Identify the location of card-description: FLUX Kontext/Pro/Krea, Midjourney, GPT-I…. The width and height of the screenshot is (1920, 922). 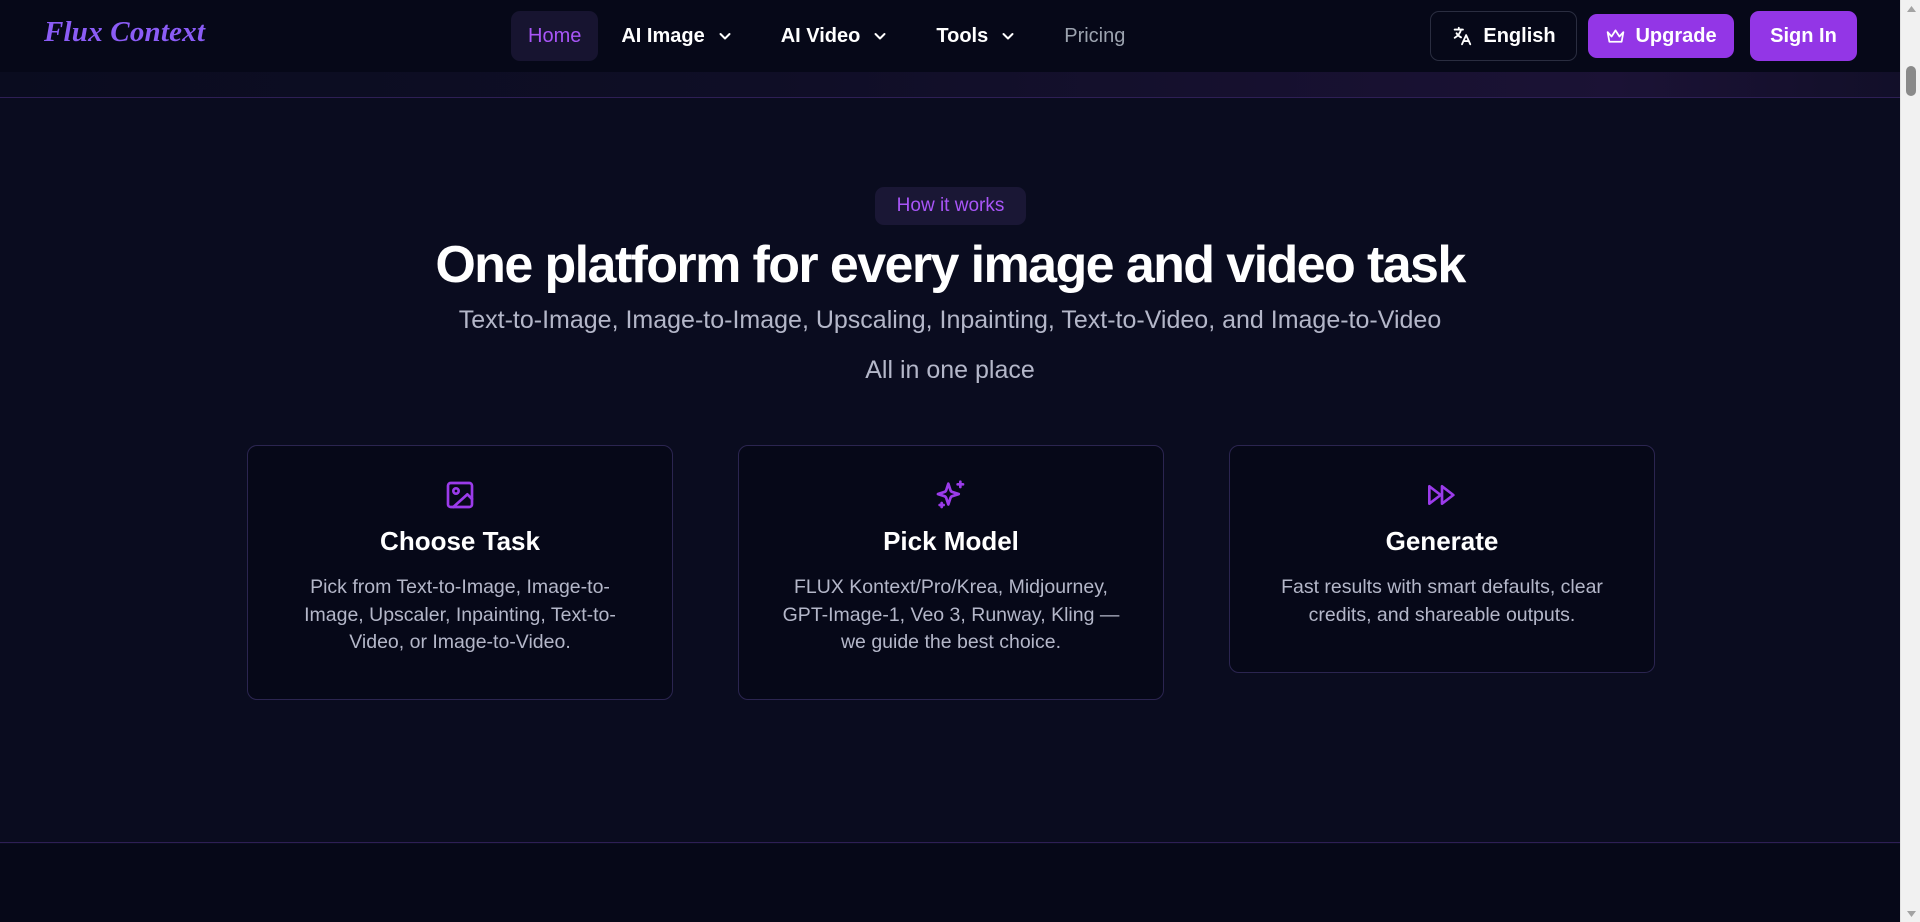
(951, 614).